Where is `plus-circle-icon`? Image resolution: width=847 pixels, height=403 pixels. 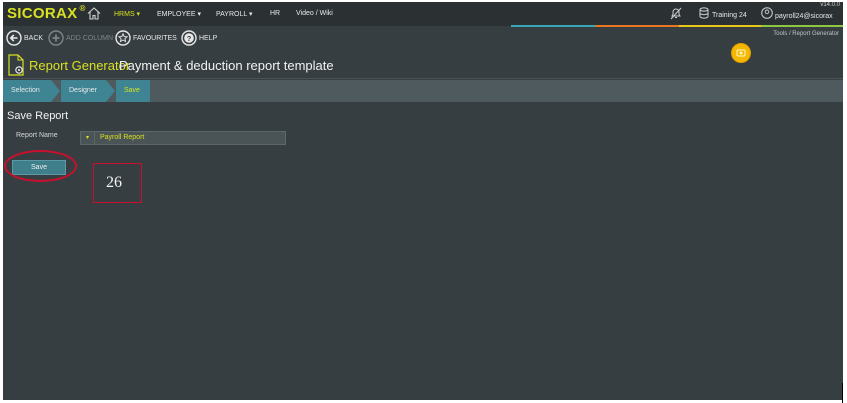 plus-circle-icon is located at coordinates (56, 38).